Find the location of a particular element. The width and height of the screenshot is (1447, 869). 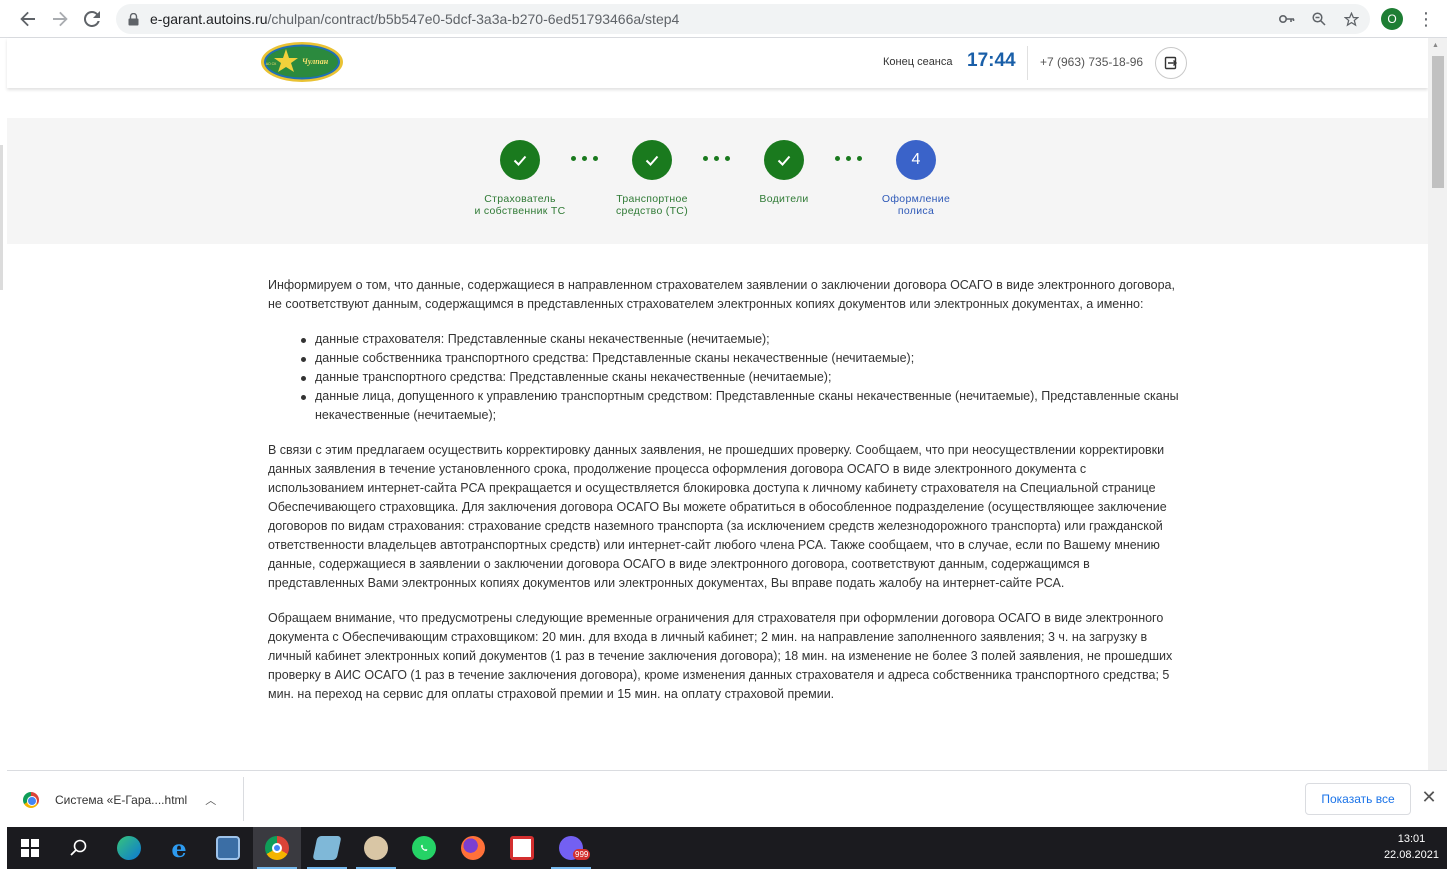

step-3-check-icon is located at coordinates (784, 160).